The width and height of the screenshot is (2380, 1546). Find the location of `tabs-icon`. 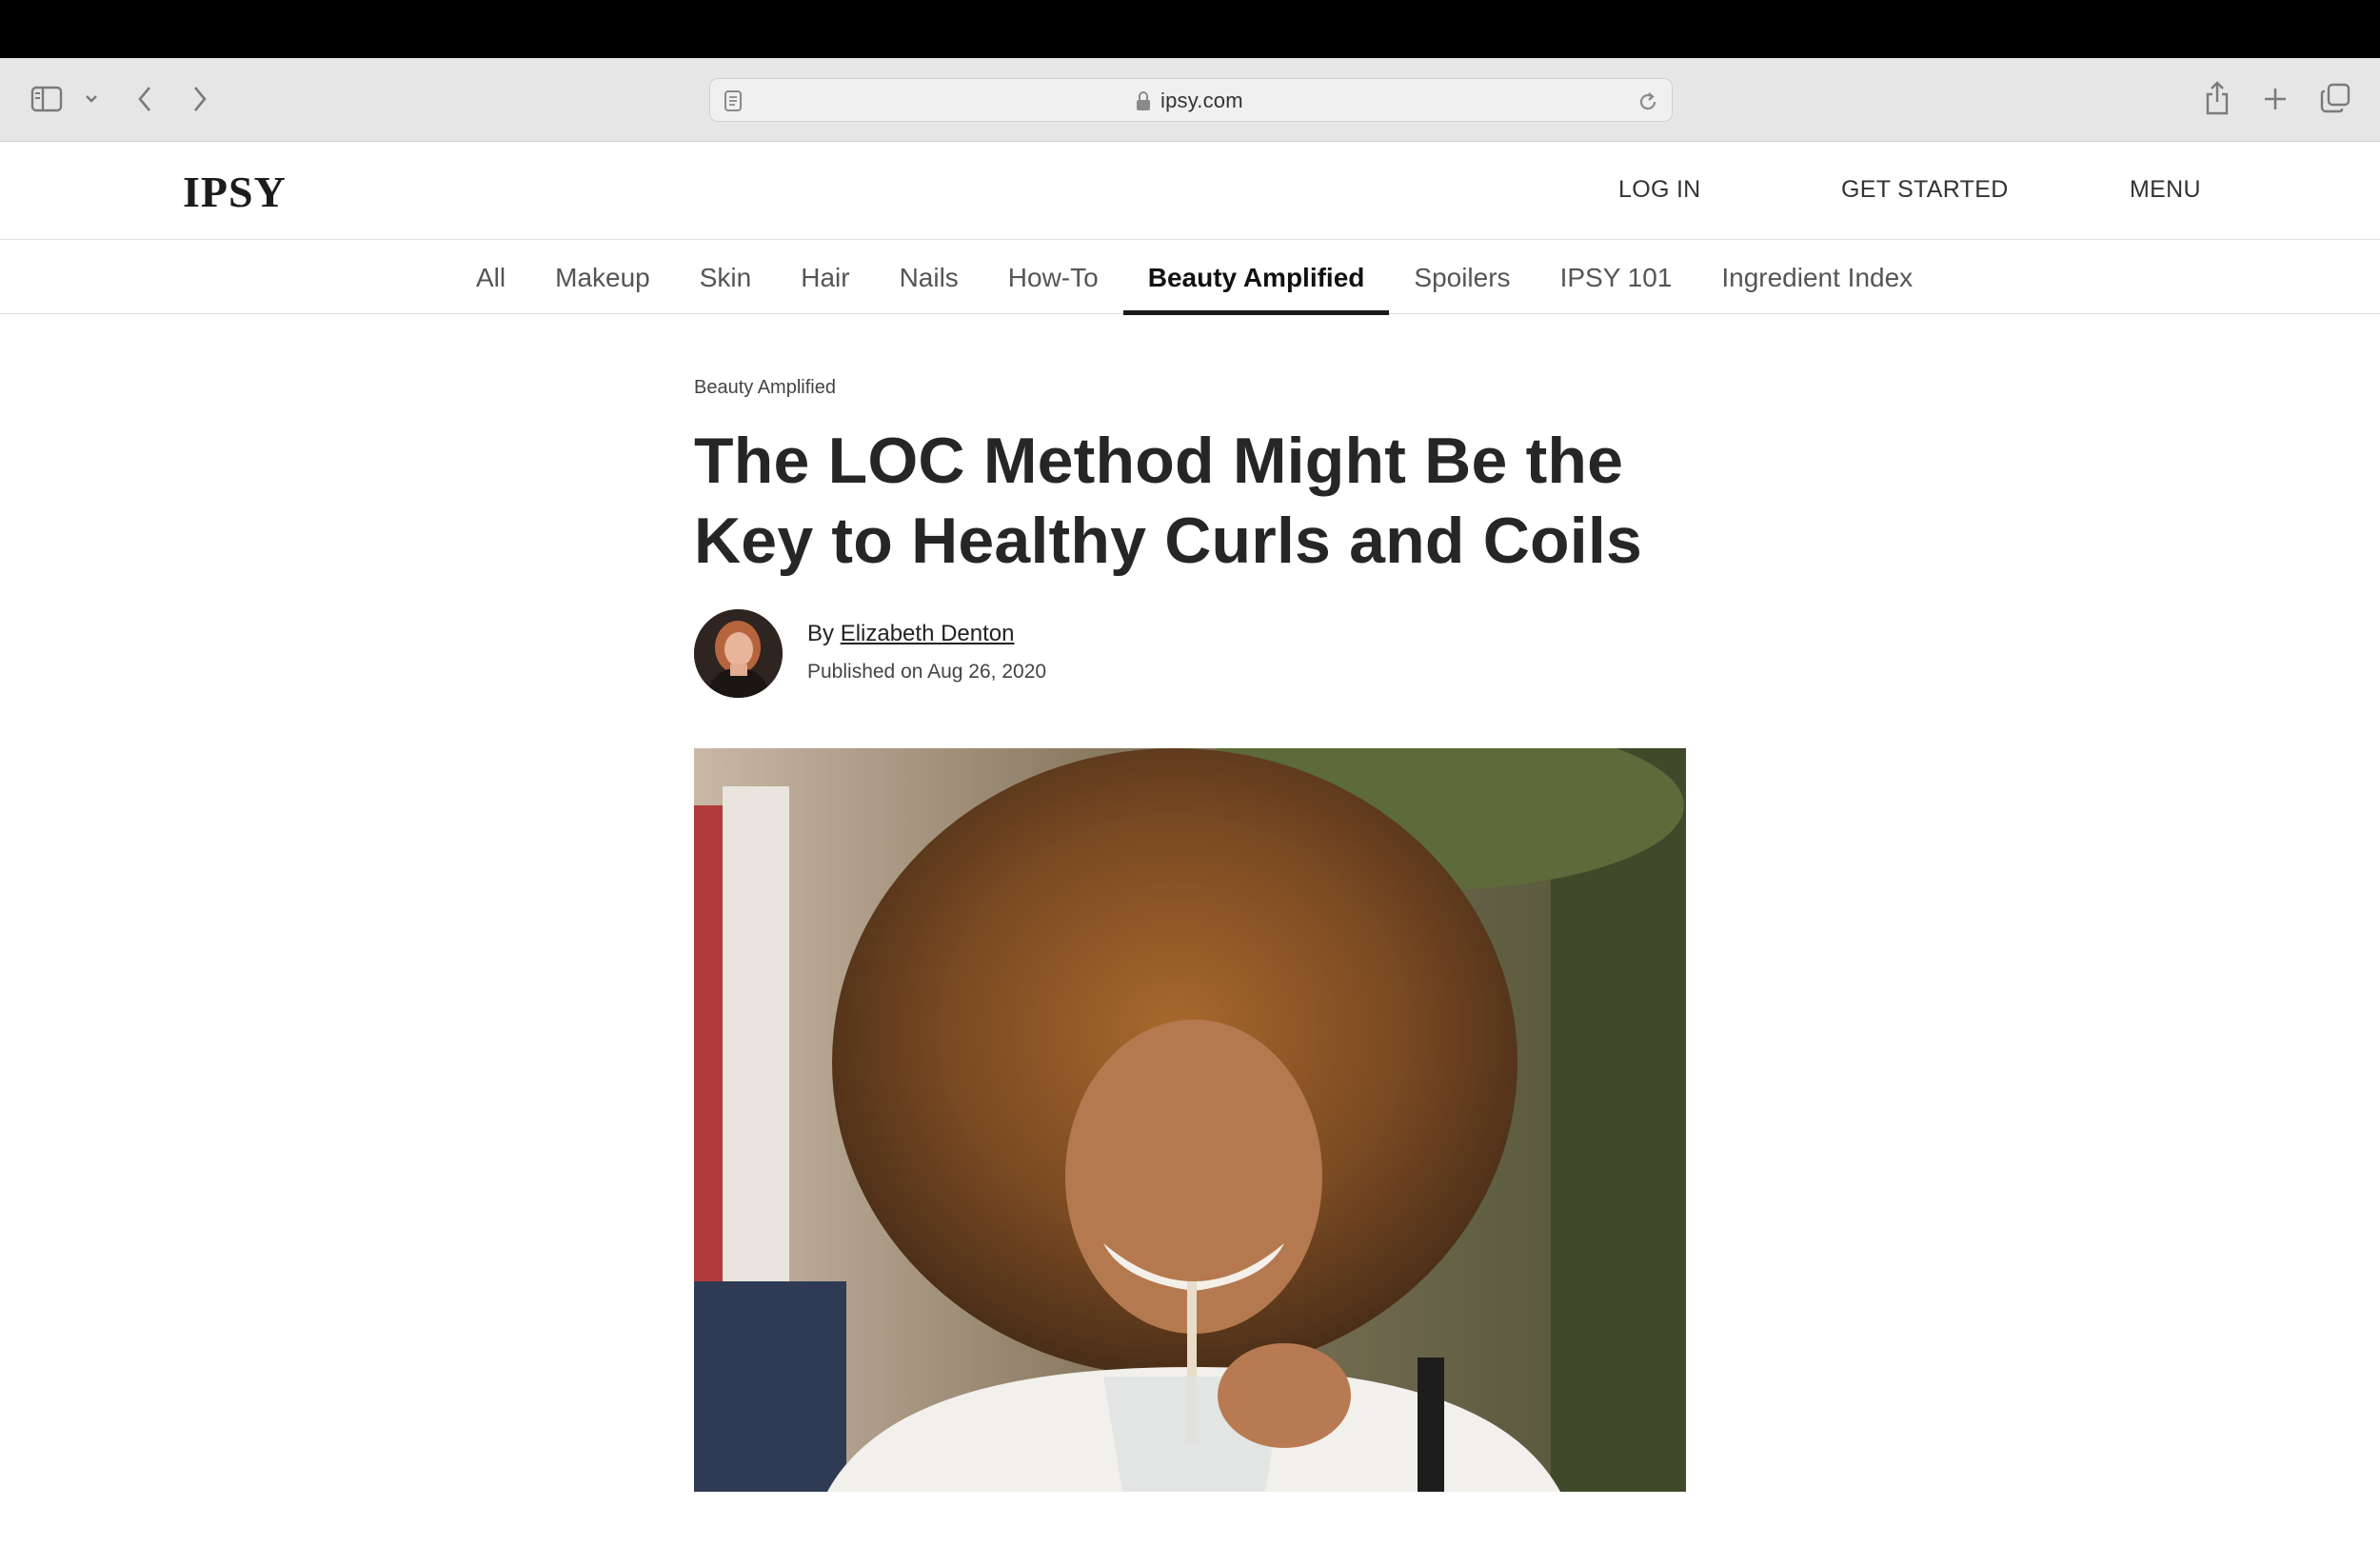

tabs-icon is located at coordinates (2335, 98).